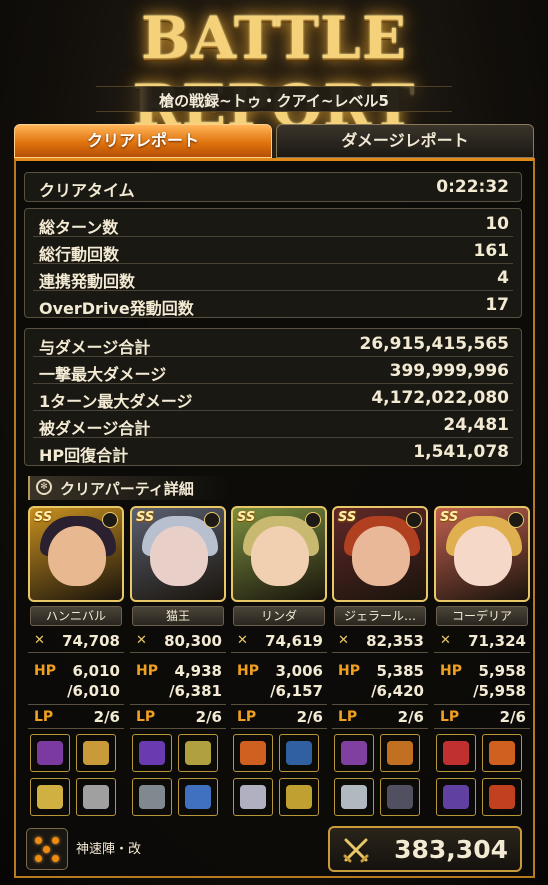 This screenshot has height=885, width=548. What do you see at coordinates (91, 641) in the screenshot?
I see `power-value: 74,708` at bounding box center [91, 641].